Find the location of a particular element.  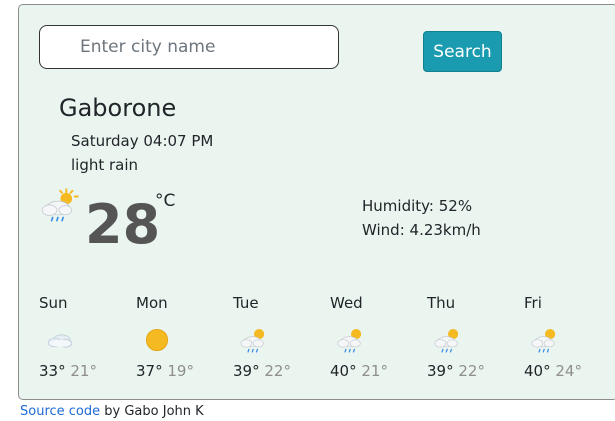

city-search-input is located at coordinates (189, 47).